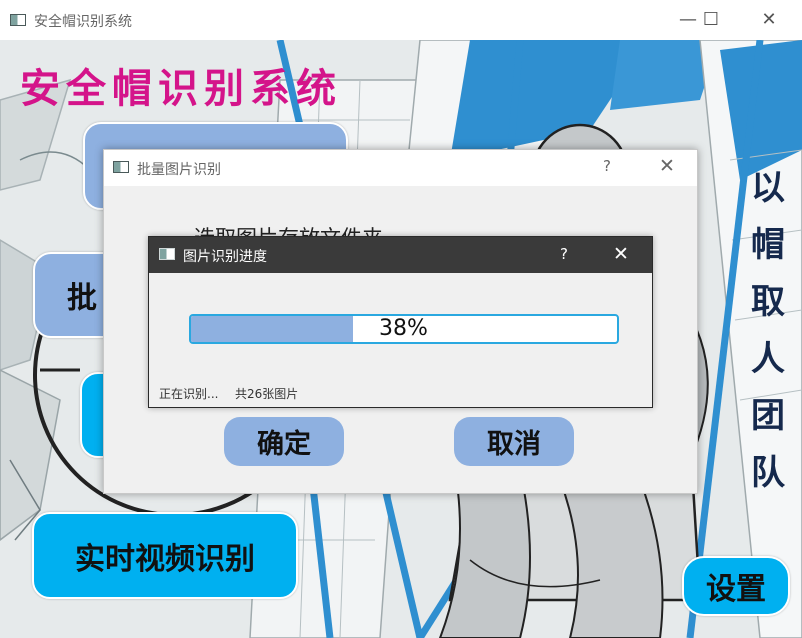 The height and width of the screenshot is (638, 802). What do you see at coordinates (768, 245) in the screenshot?
I see `slogan-char: 帽` at bounding box center [768, 245].